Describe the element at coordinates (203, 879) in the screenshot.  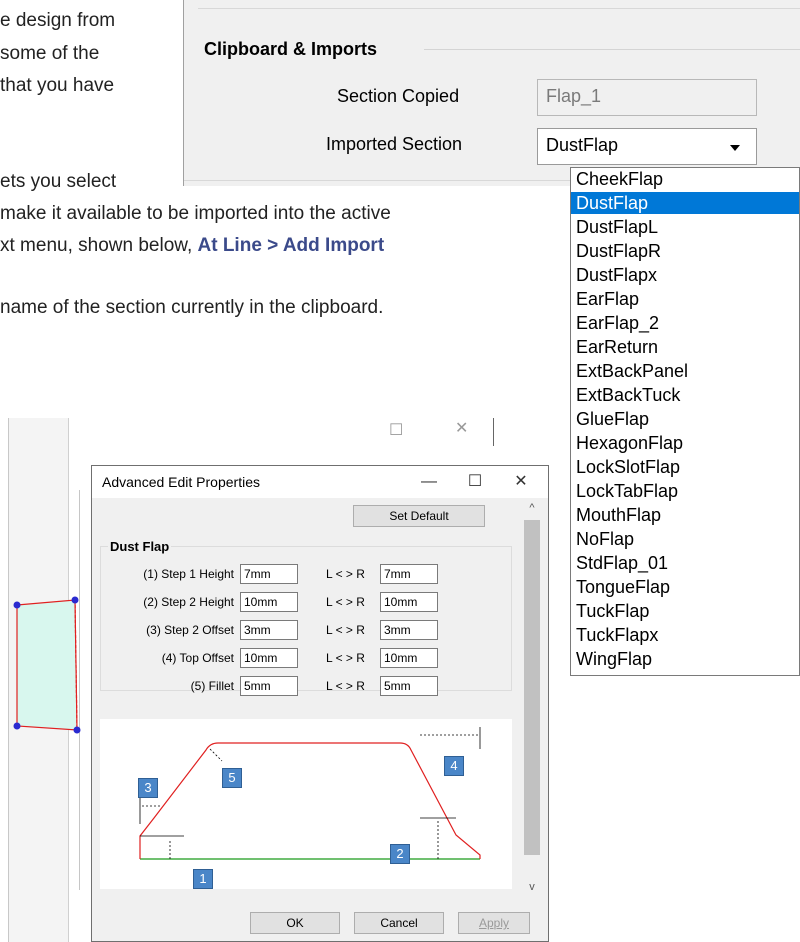
I see `badge-1: 1` at that location.